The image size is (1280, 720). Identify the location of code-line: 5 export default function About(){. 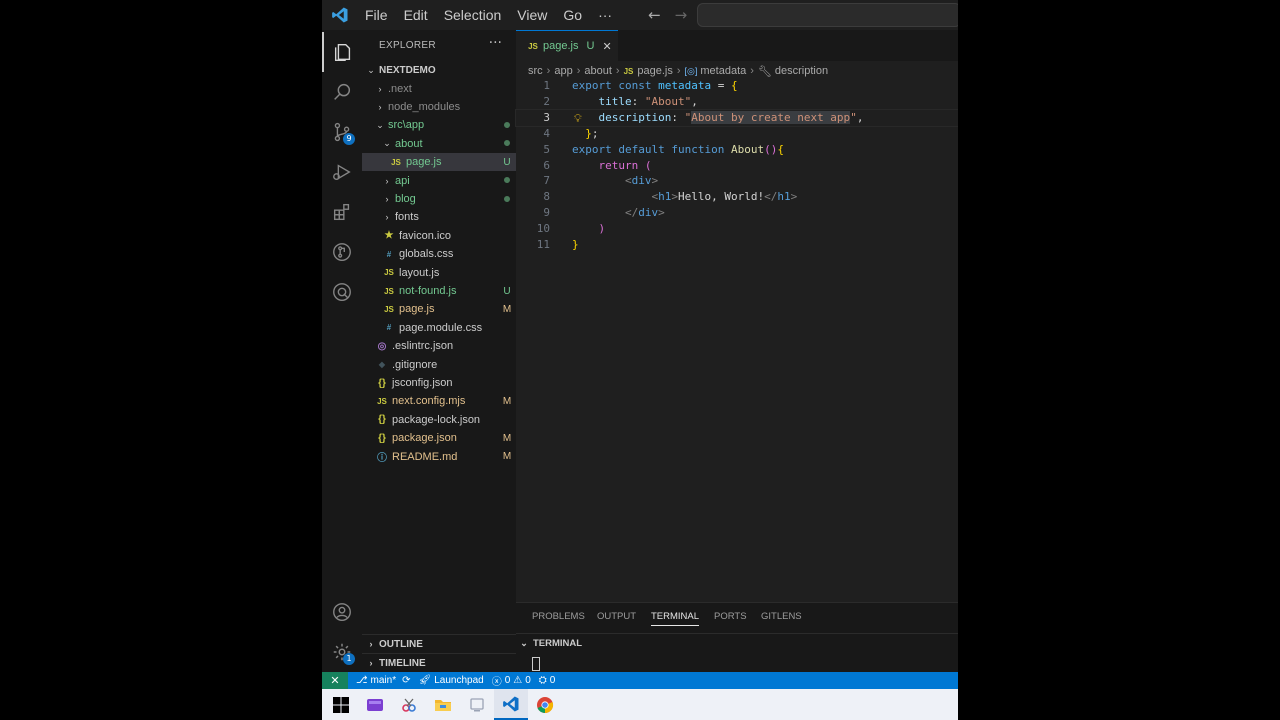
(737, 150).